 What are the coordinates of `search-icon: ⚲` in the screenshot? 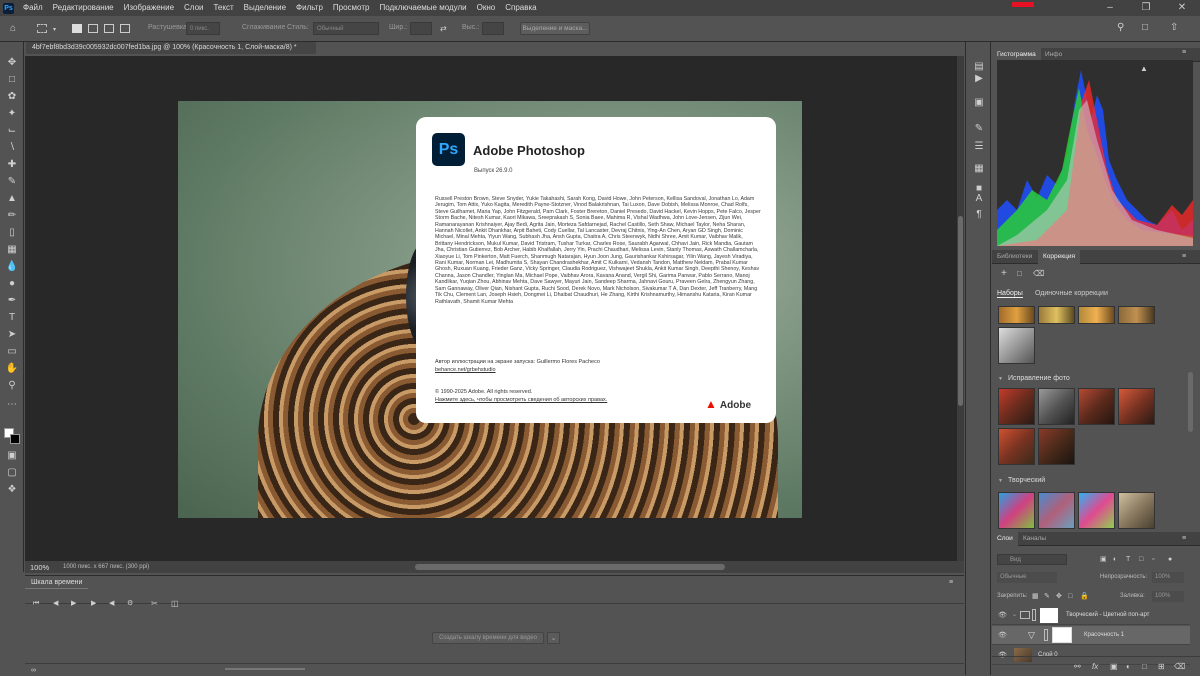 It's located at (1120, 28).